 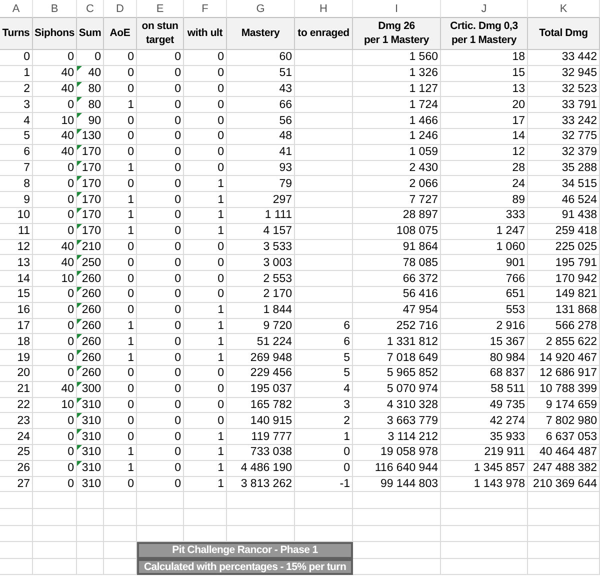 What do you see at coordinates (16, 200) in the screenshot?
I see `table-cell: 9` at bounding box center [16, 200].